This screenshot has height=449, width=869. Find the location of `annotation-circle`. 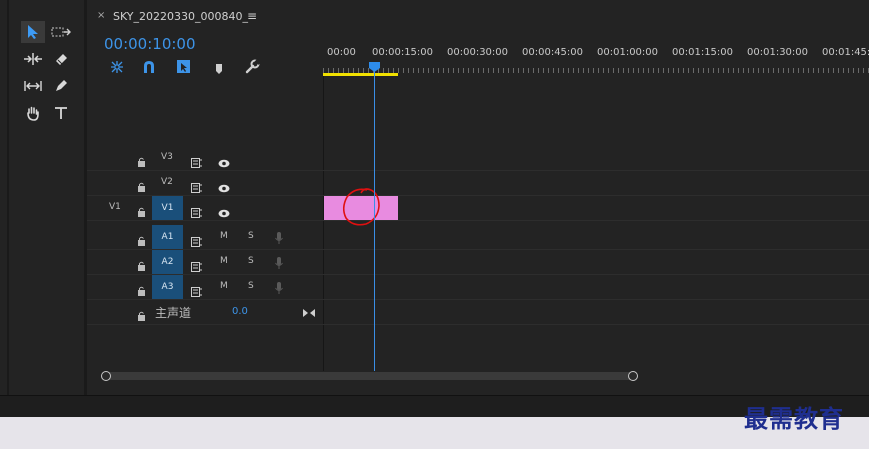

annotation-circle is located at coordinates (361, 207).